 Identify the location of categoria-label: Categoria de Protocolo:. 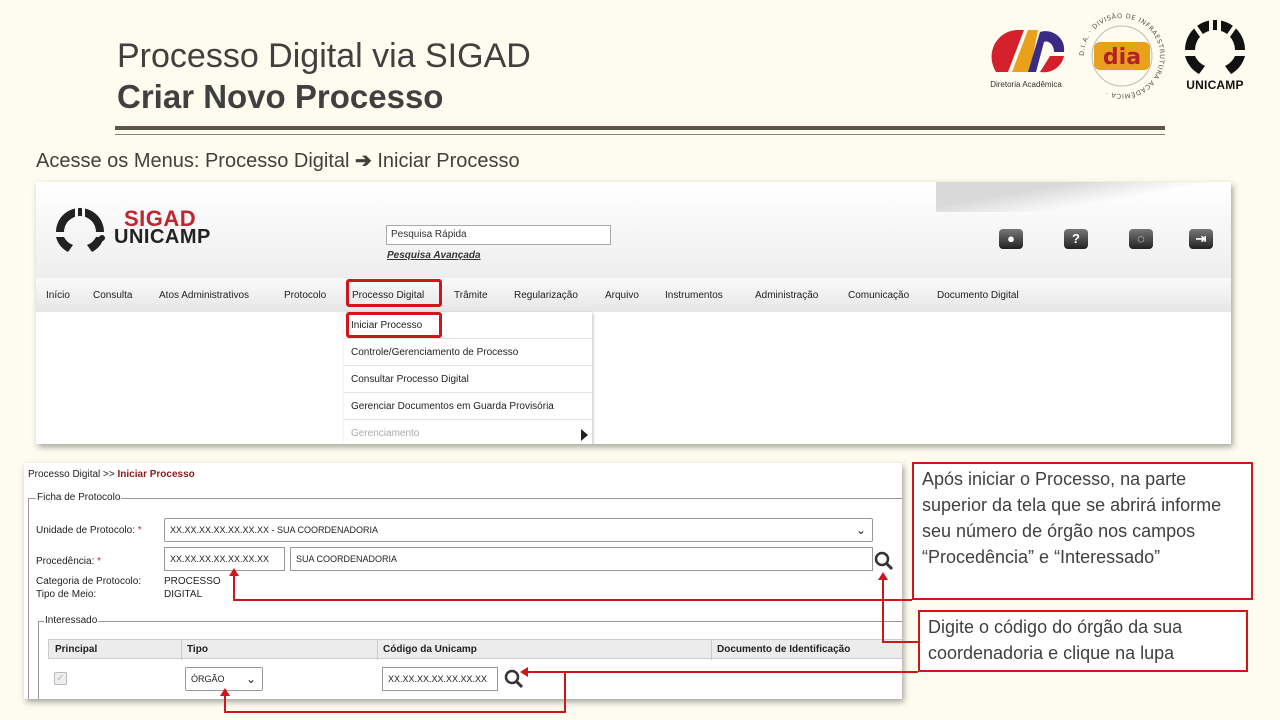
(89, 581).